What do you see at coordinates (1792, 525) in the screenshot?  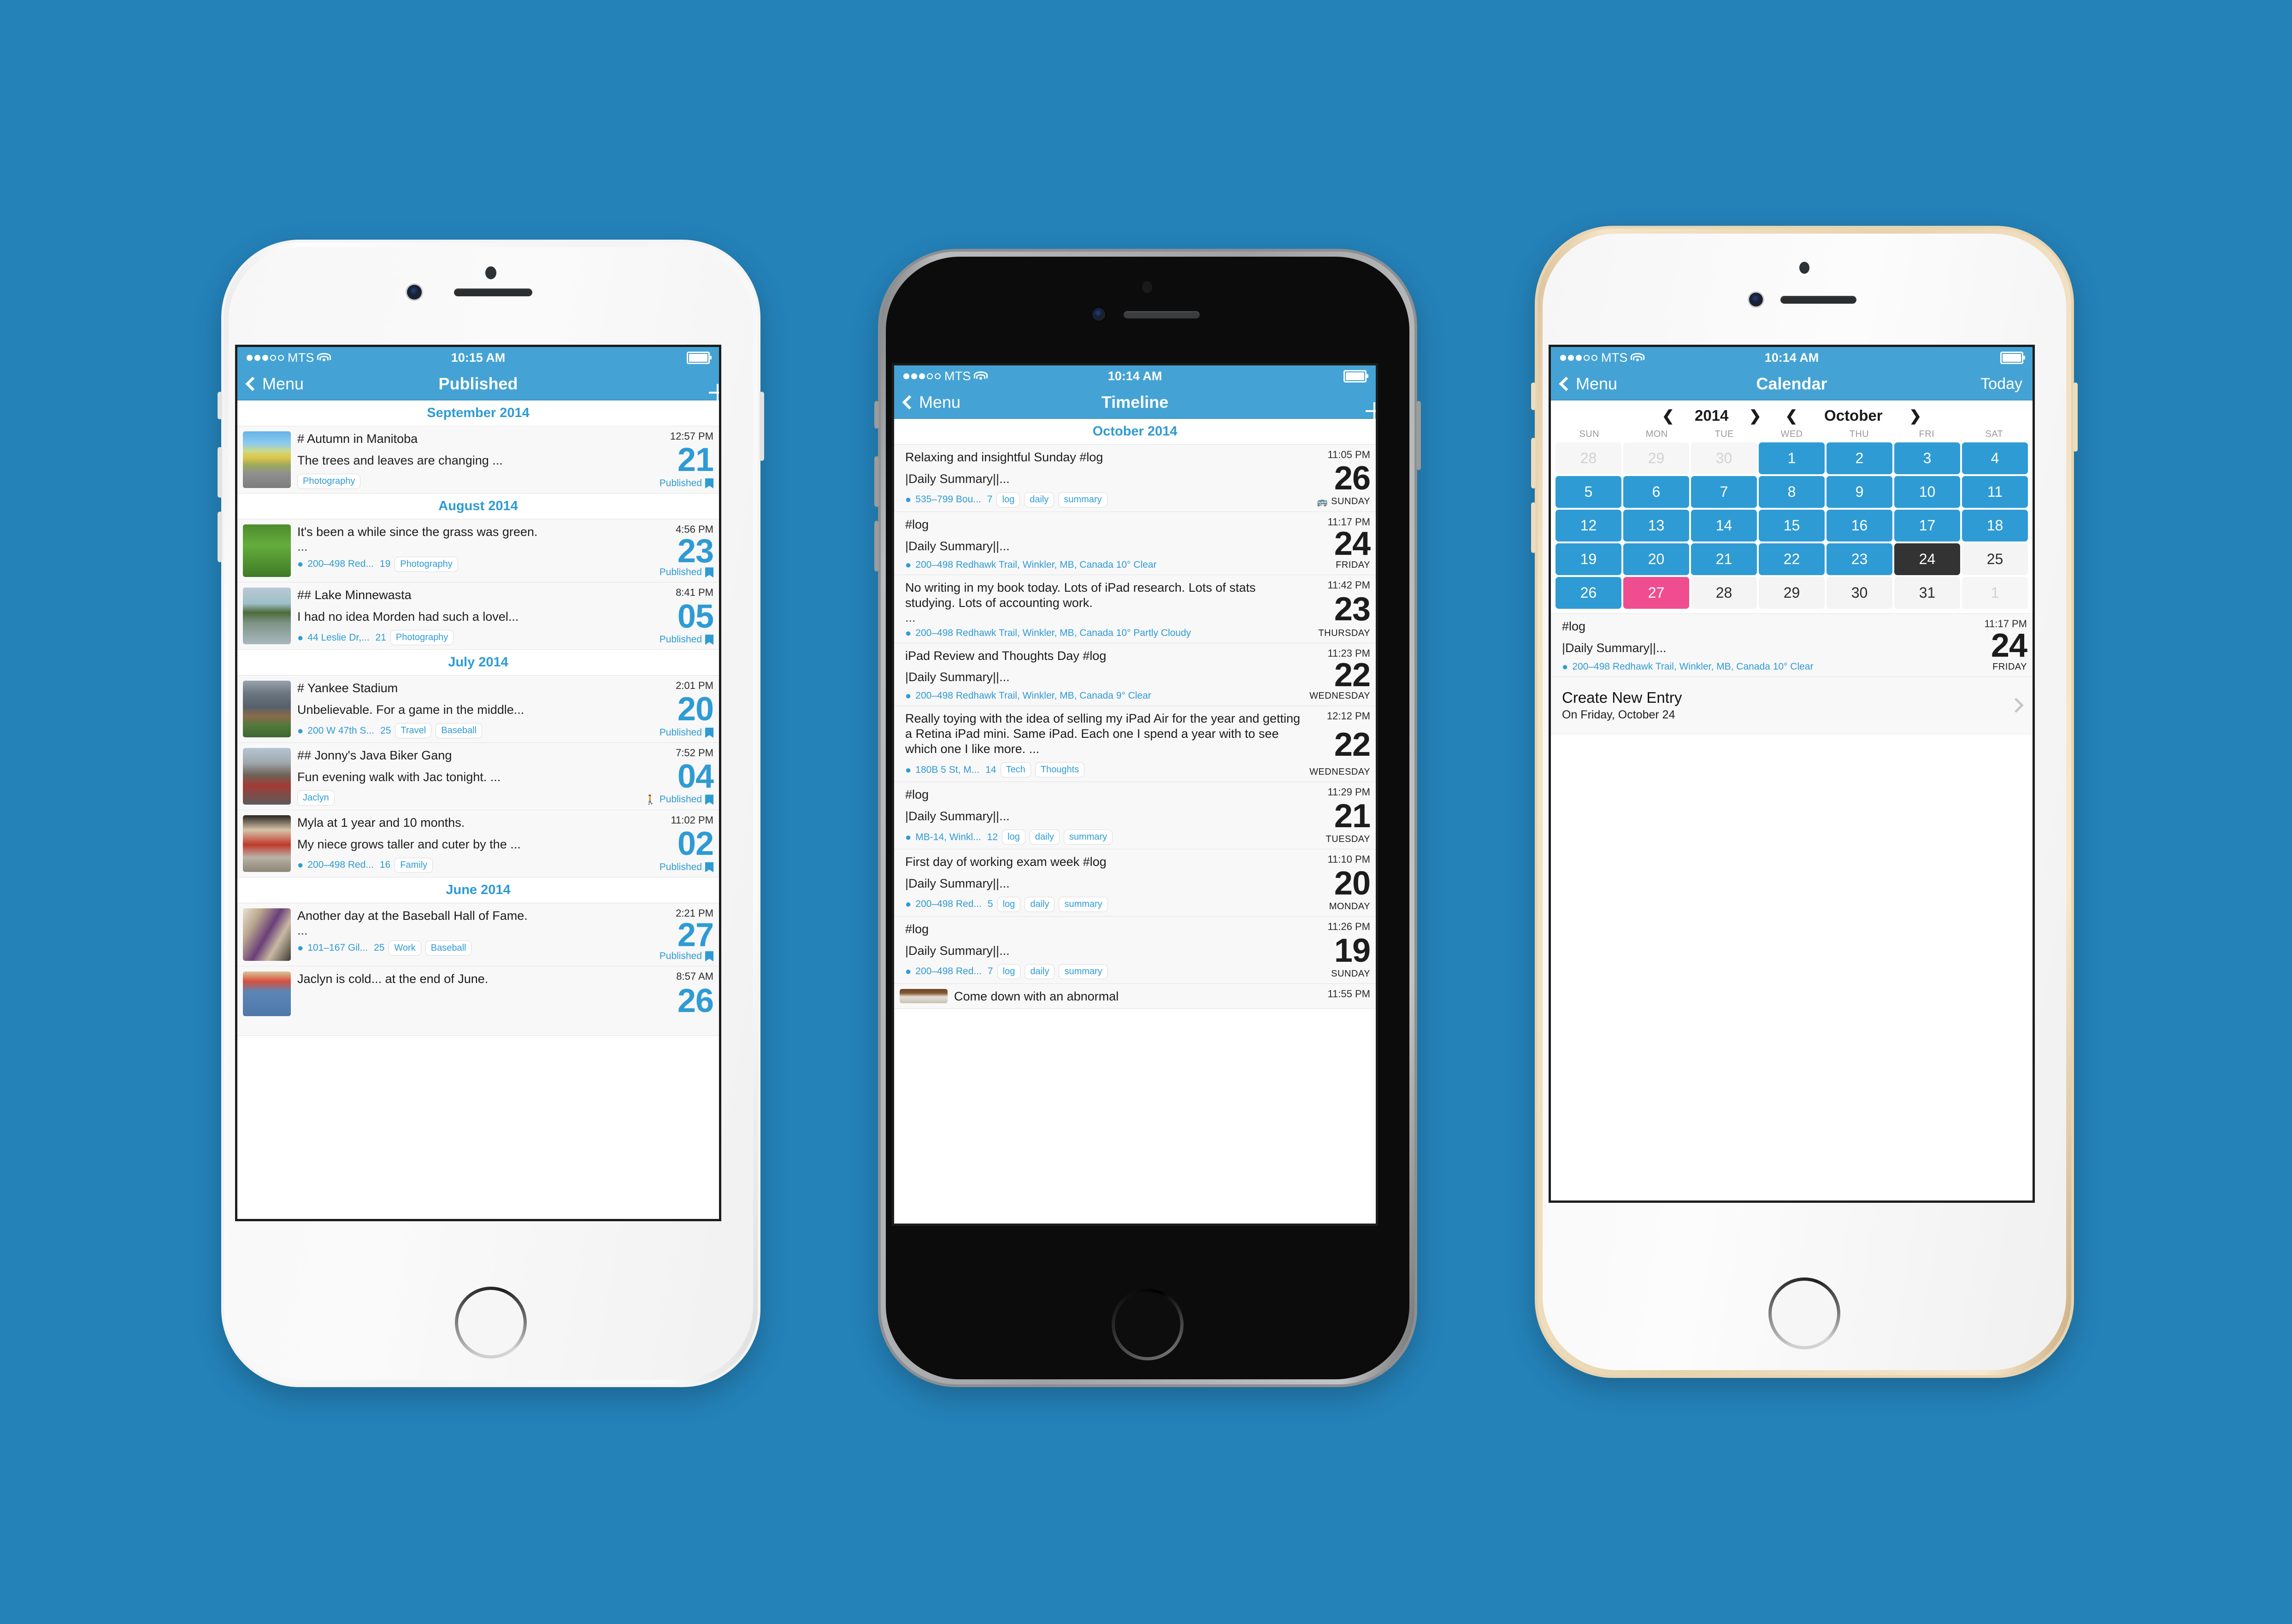 I see `calendar-day-cell: 15` at bounding box center [1792, 525].